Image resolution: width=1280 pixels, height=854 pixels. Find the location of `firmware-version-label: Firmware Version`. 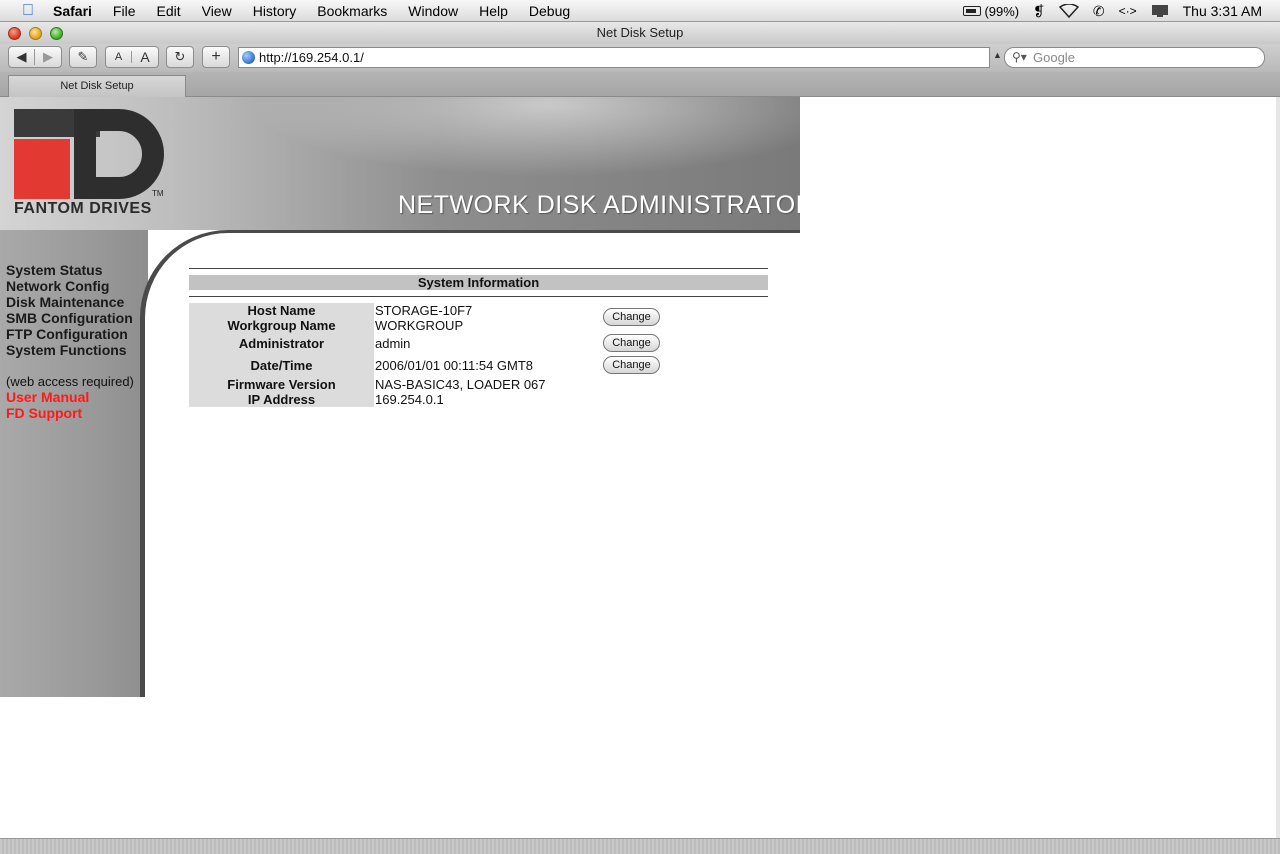

firmware-version-label: Firmware Version is located at coordinates (281, 384).